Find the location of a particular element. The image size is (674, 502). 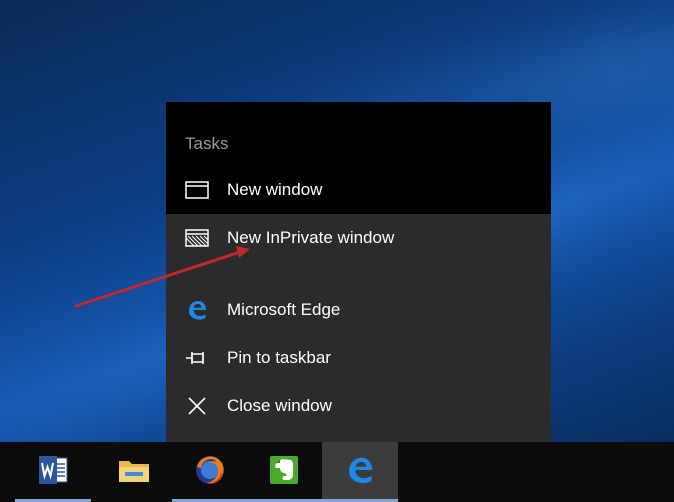

annotation-arrow is located at coordinates (162, 277).